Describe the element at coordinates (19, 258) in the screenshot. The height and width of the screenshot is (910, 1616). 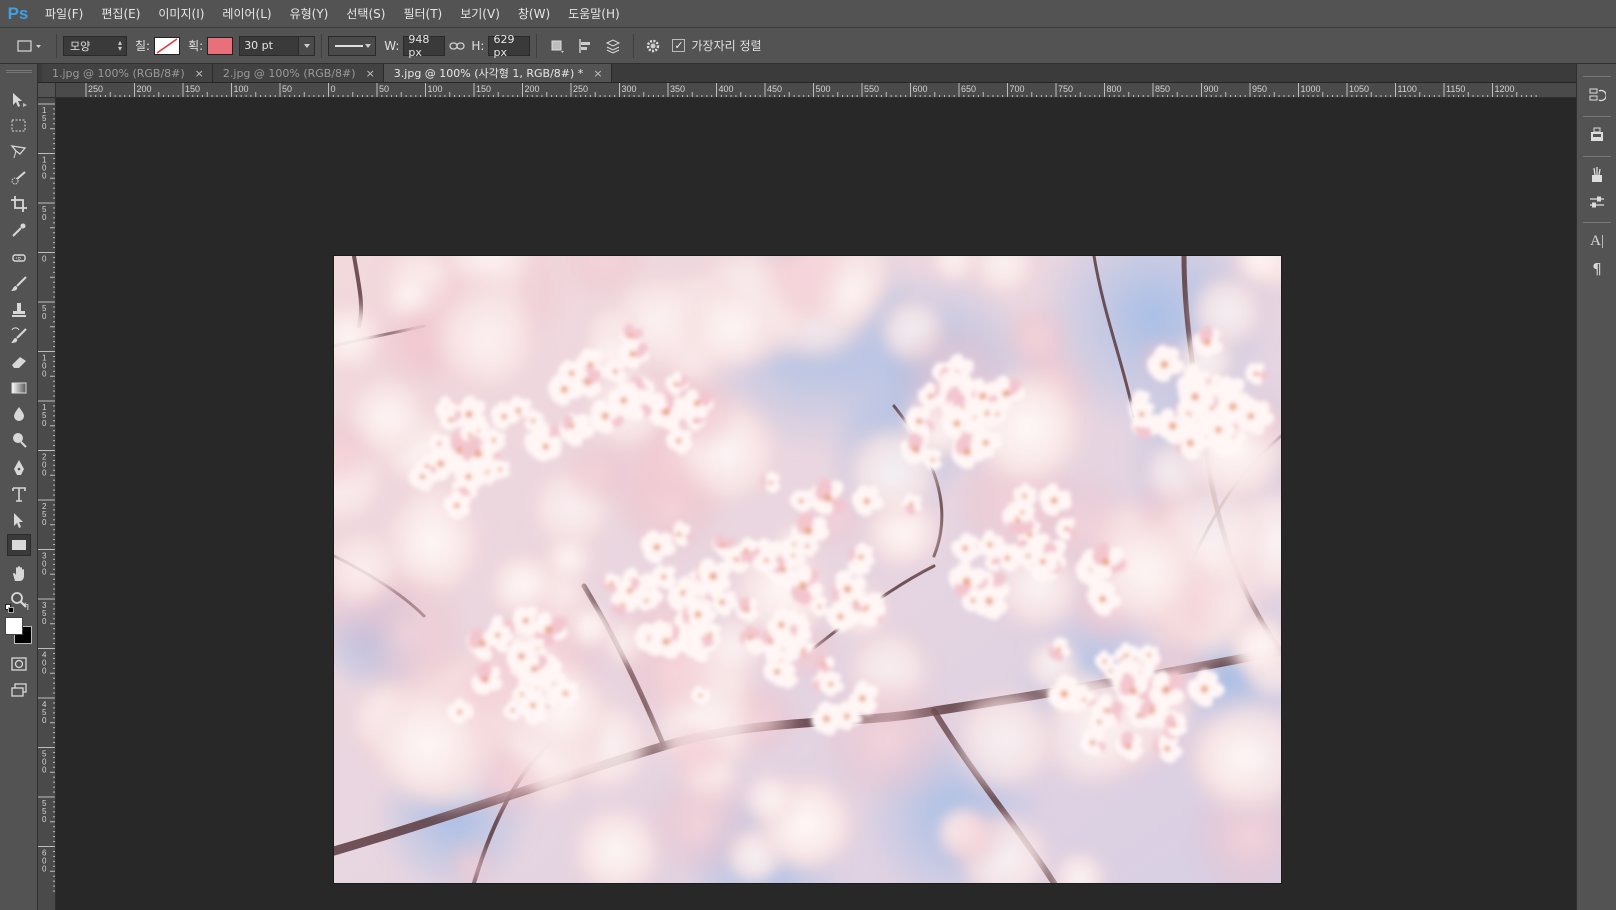
I see `healing-brush-tool` at that location.